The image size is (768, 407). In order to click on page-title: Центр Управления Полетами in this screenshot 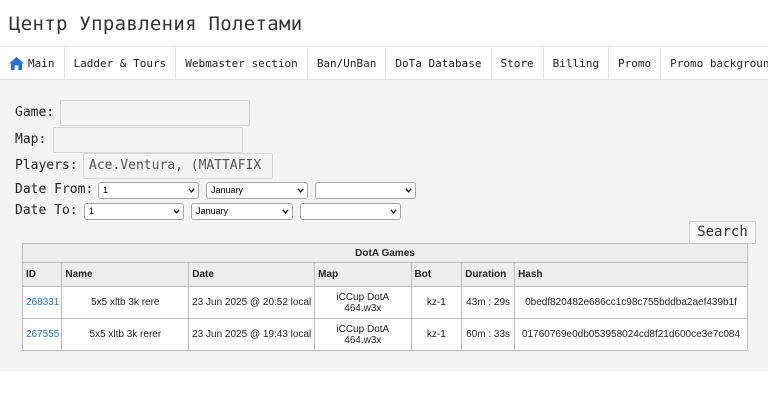, I will do `click(156, 24)`.